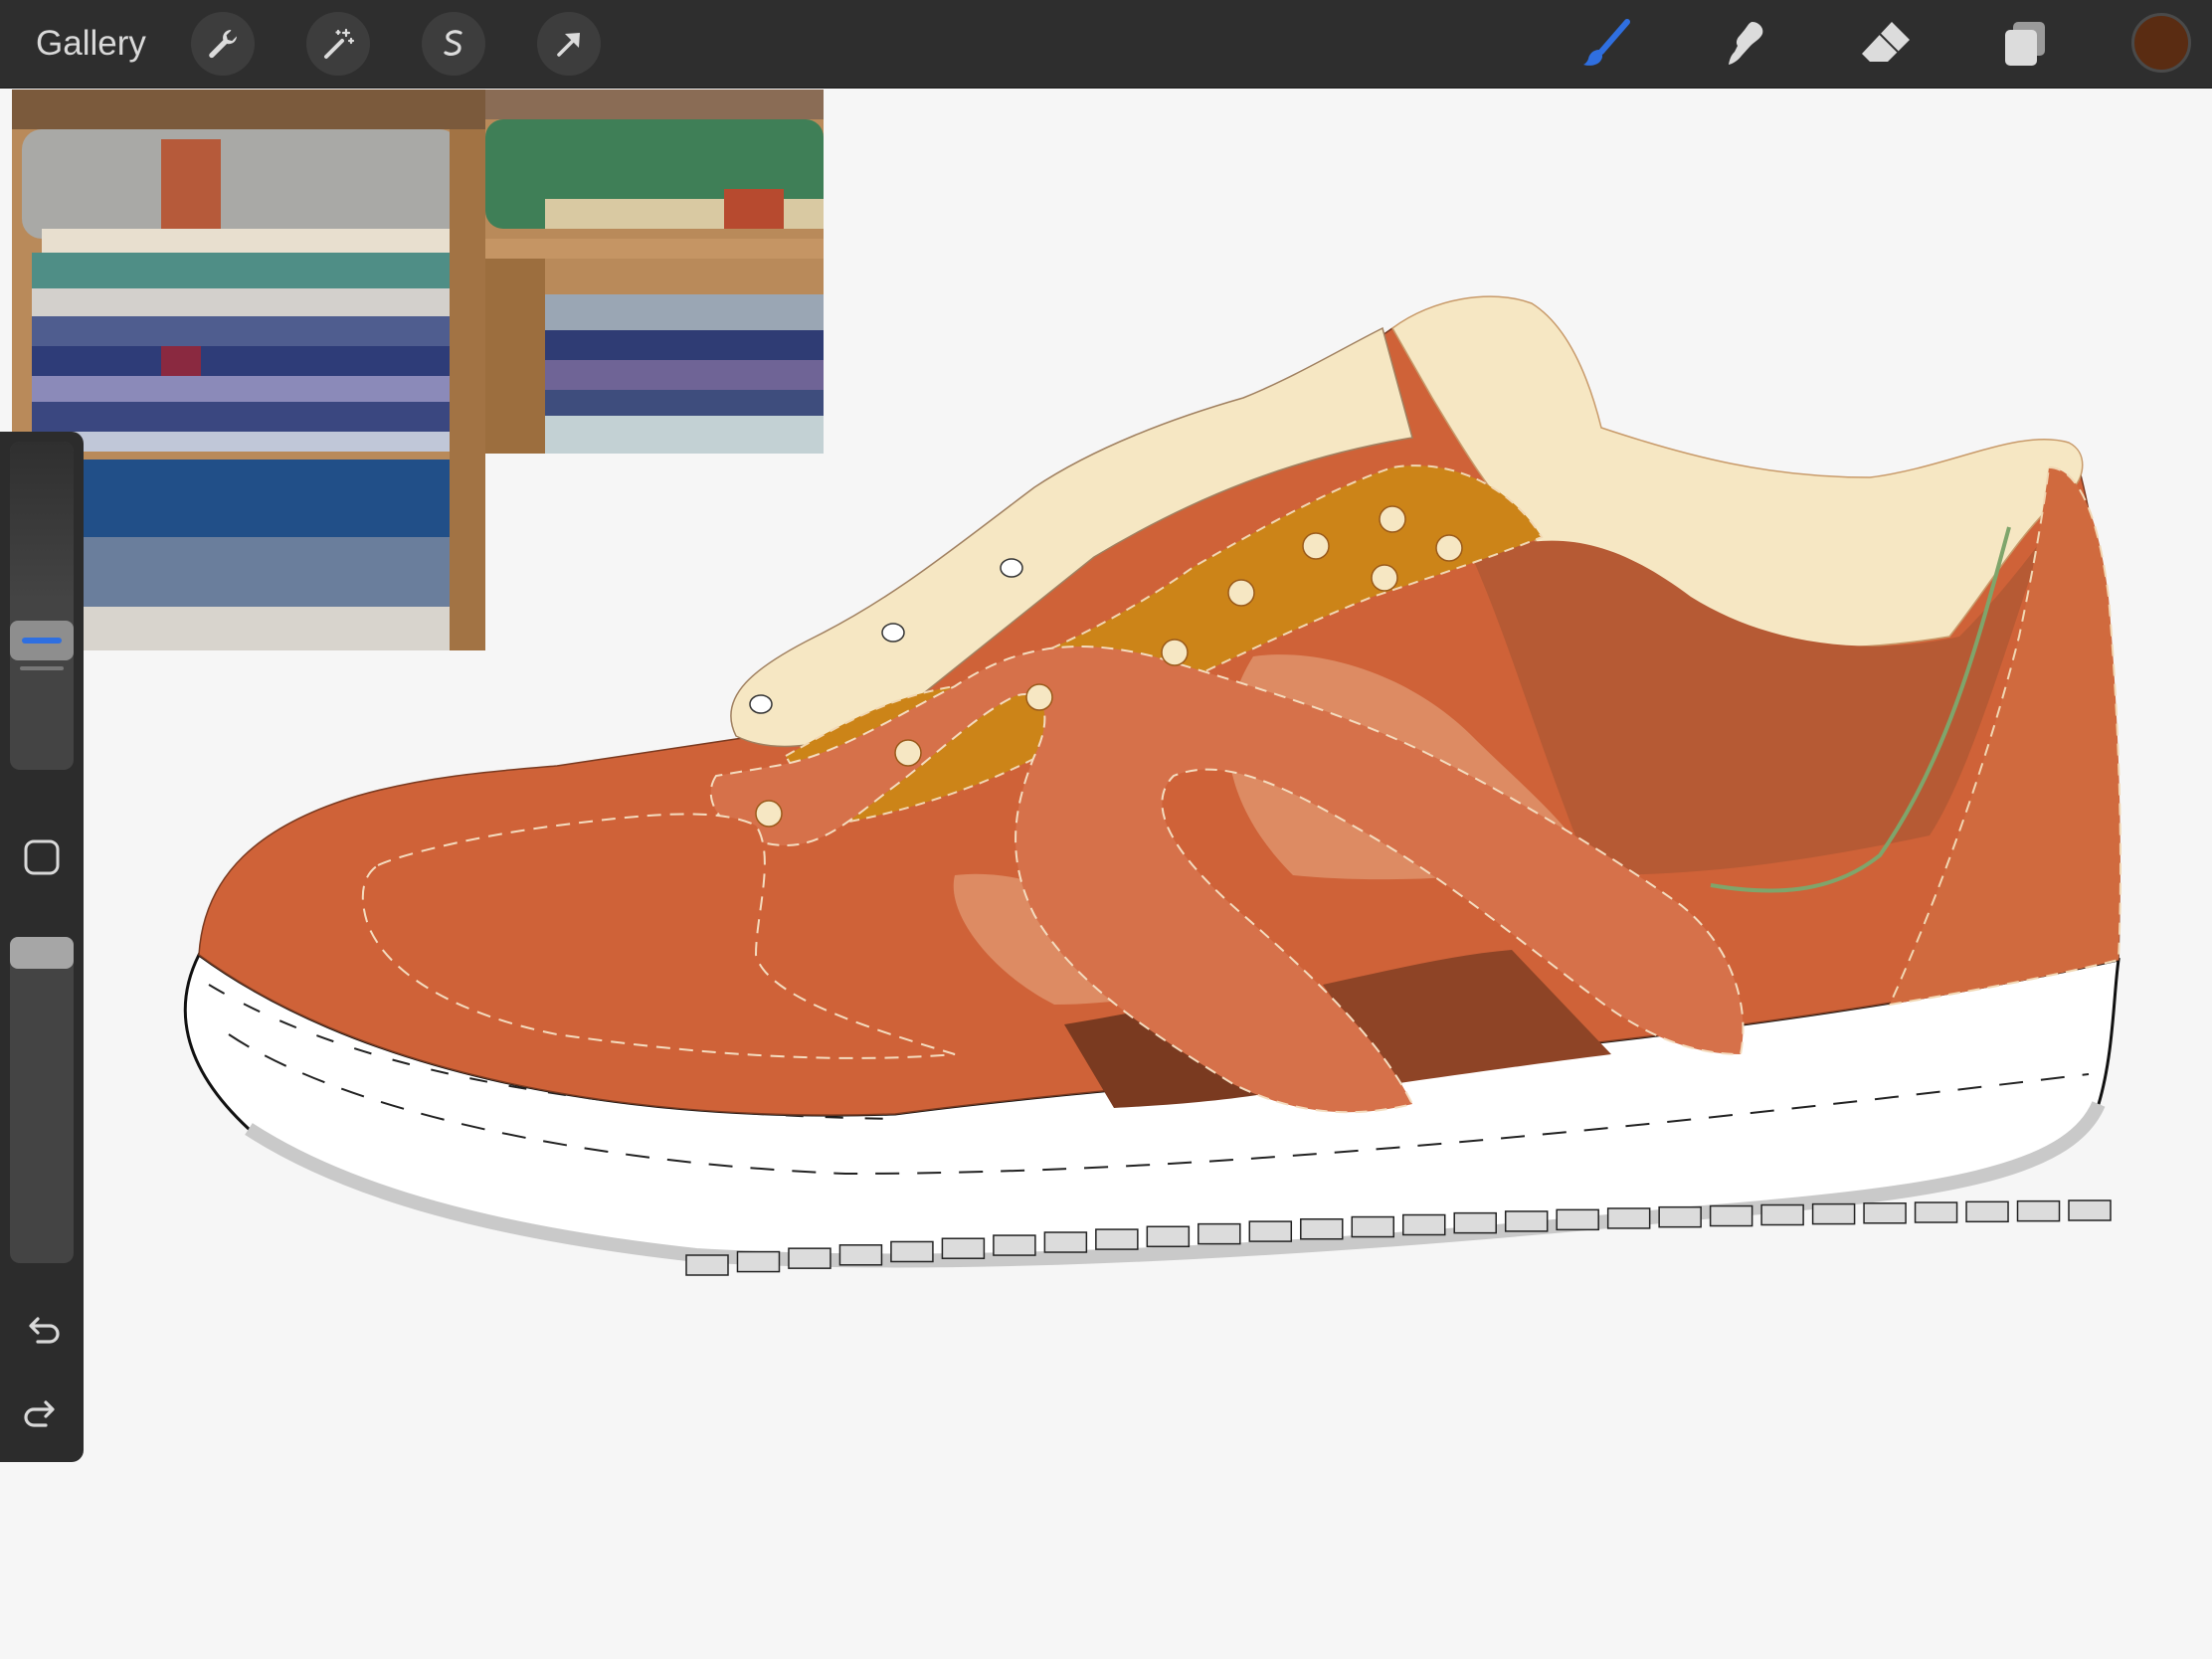  I want to click on brush-size-thumb, so click(42, 640).